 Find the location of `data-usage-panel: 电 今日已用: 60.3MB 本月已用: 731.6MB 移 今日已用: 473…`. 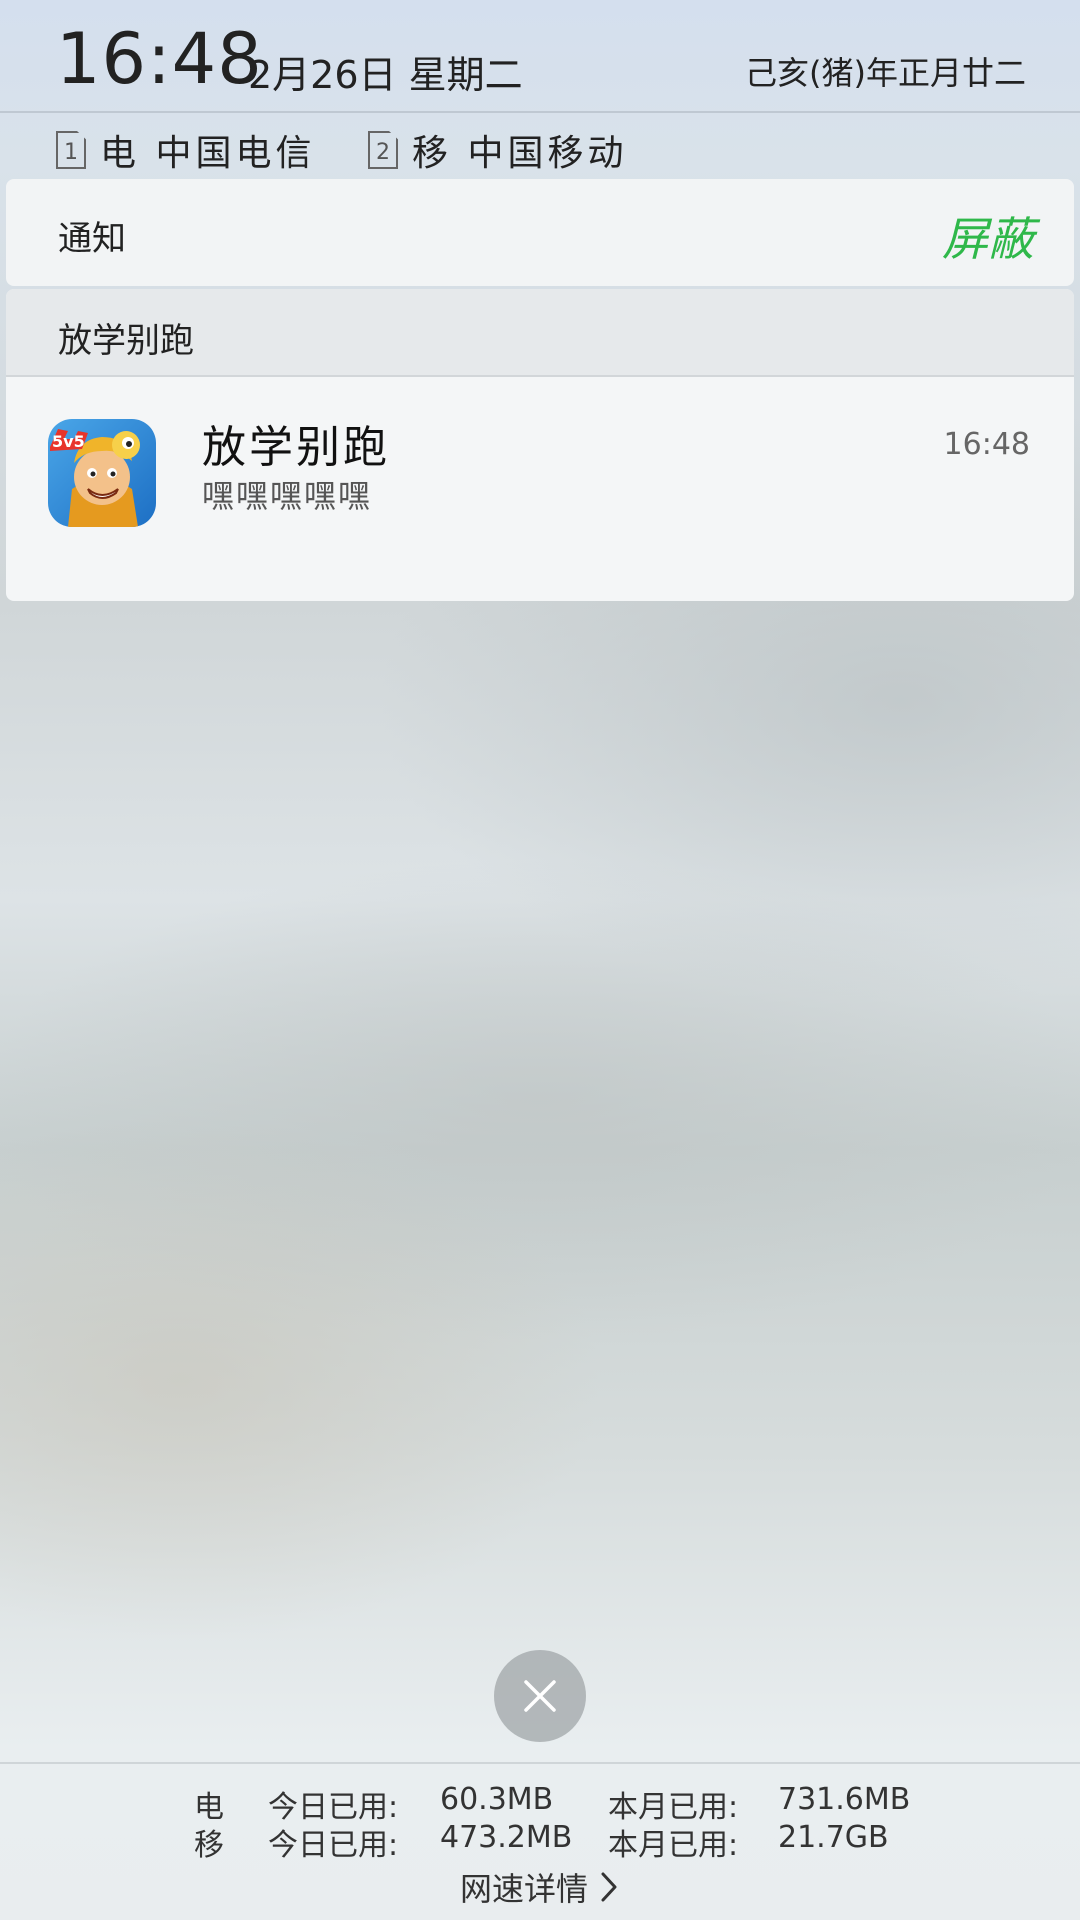

data-usage-panel: 电 今日已用: 60.3MB 本月已用: 731.6MB 移 今日已用: 473… is located at coordinates (540, 1841).